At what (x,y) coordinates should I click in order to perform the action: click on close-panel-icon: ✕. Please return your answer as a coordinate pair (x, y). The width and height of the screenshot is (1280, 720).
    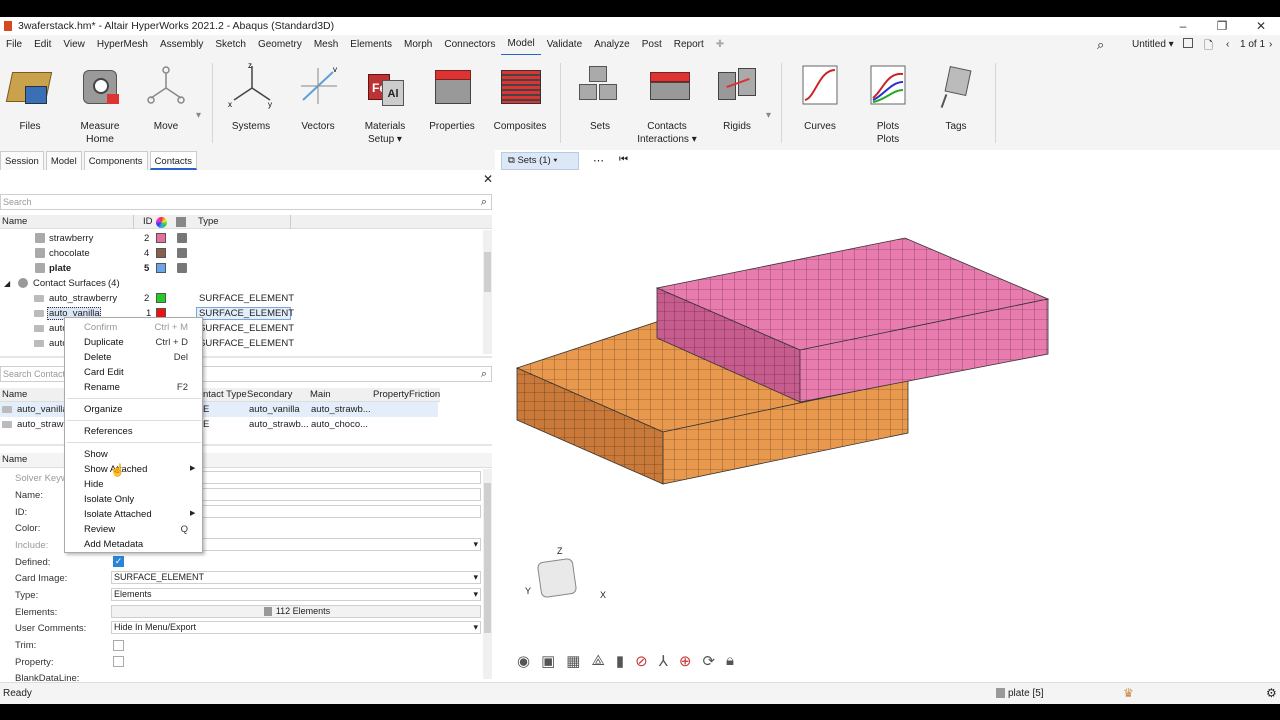
    Looking at the image, I should click on (488, 179).